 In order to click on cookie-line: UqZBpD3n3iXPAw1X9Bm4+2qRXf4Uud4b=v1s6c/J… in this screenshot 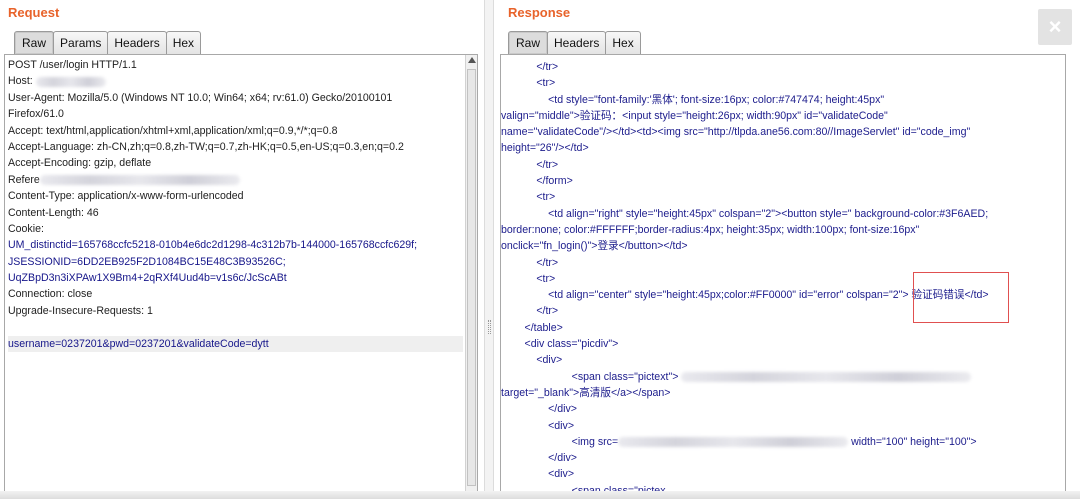, I will do `click(147, 278)`.